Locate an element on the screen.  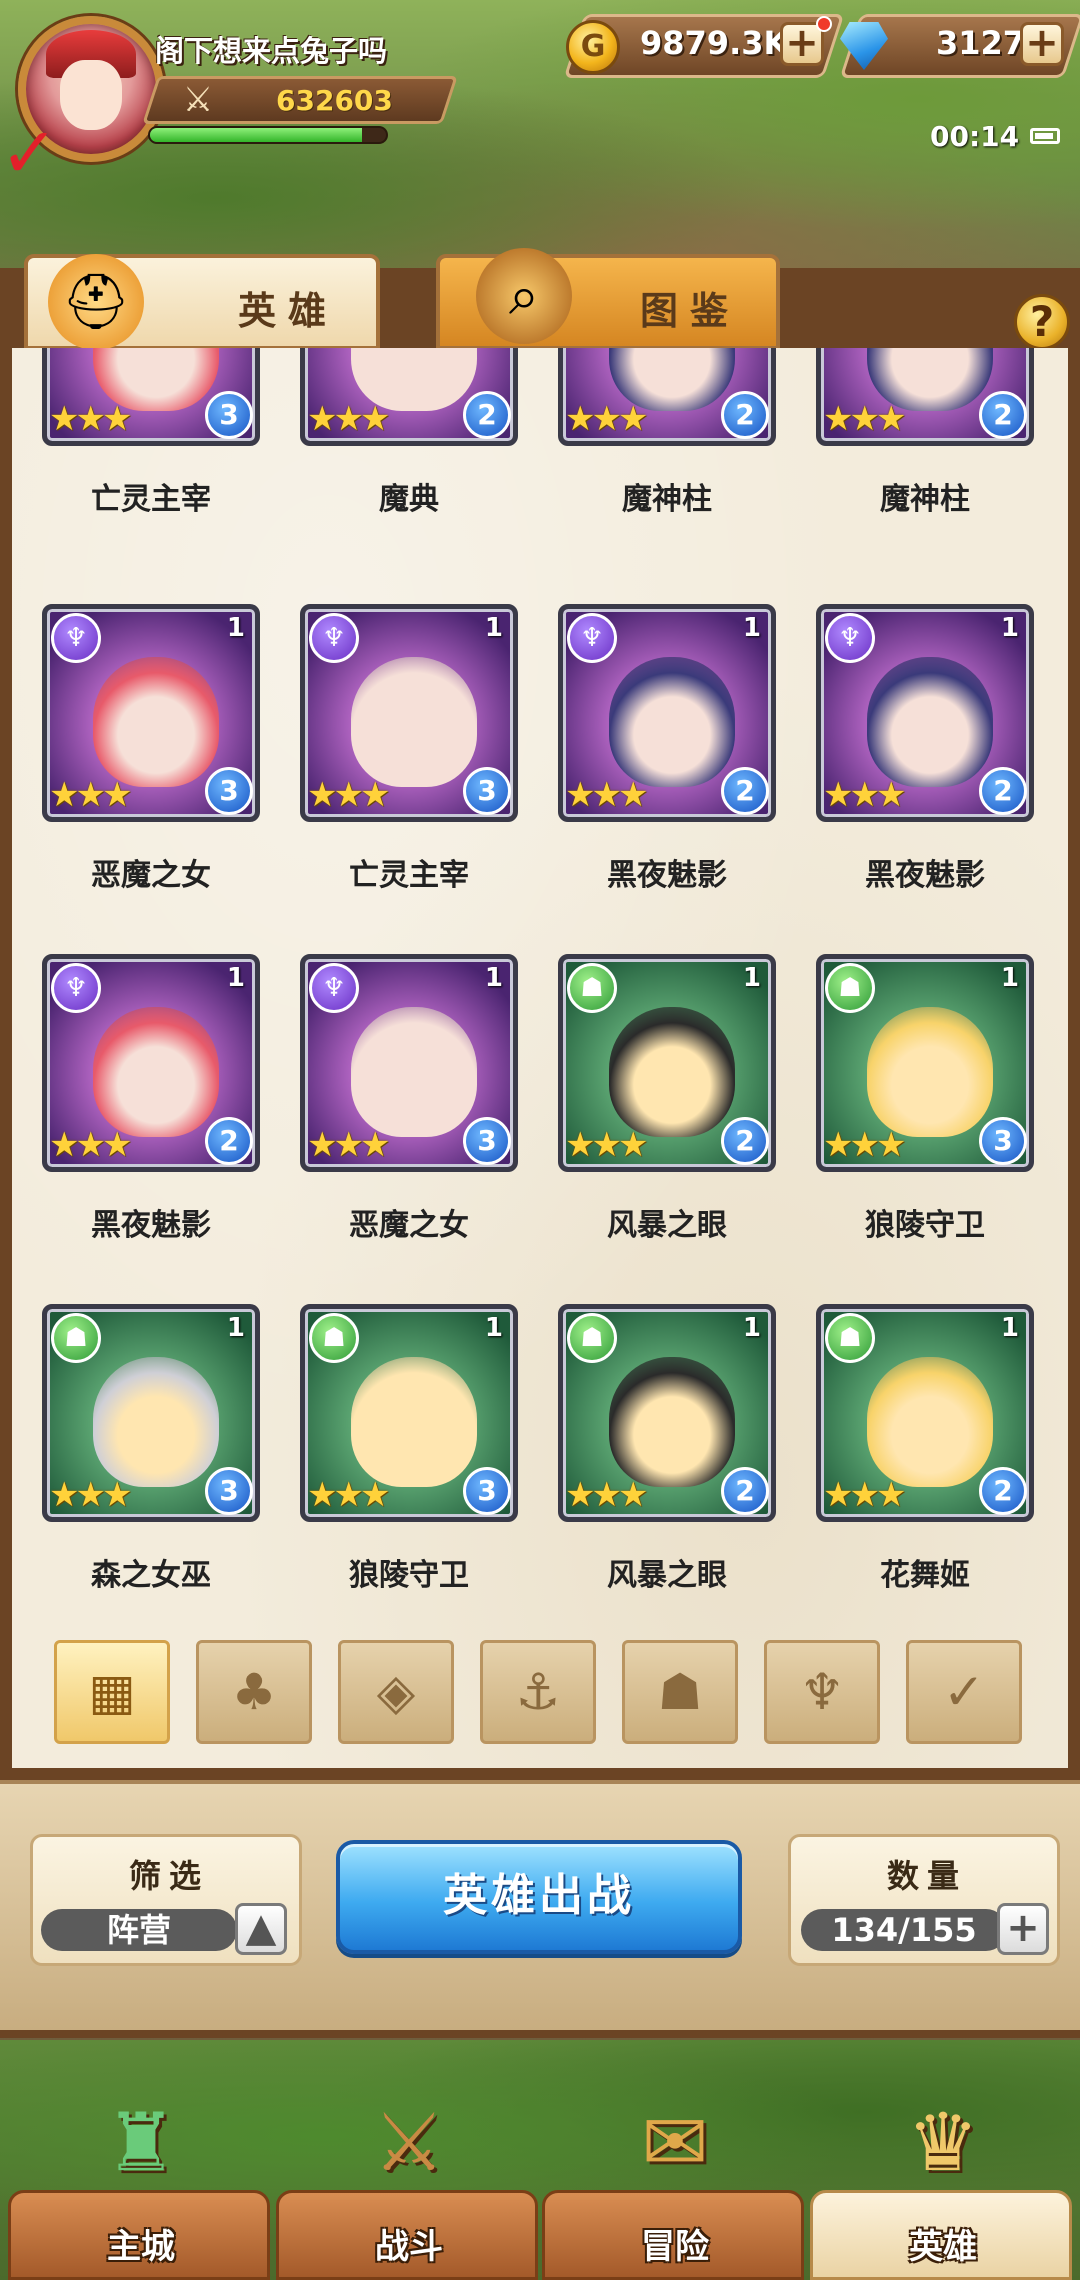
filter-expand-arrow-icon: ▲ is located at coordinates (261, 1929).